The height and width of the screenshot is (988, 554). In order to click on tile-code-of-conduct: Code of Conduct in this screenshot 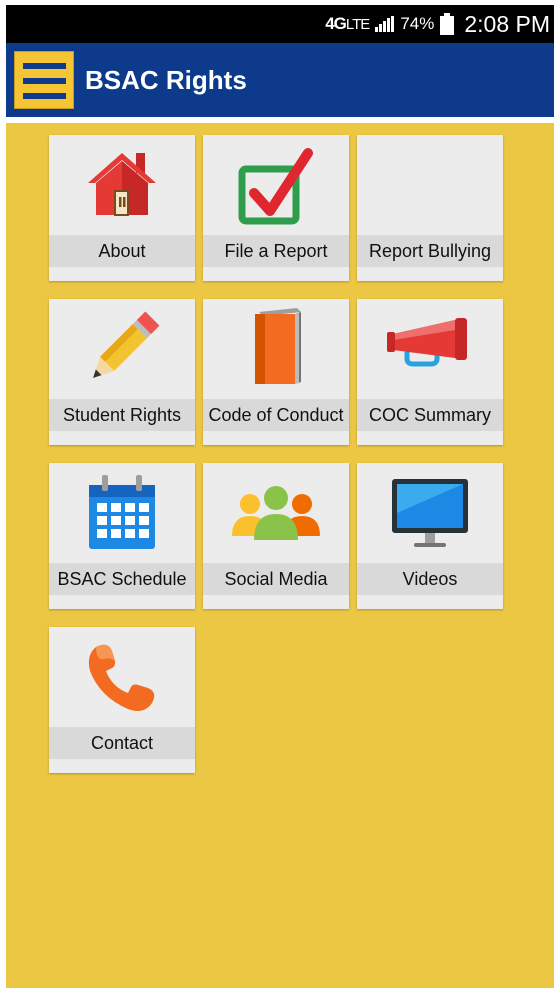, I will do `click(276, 372)`.